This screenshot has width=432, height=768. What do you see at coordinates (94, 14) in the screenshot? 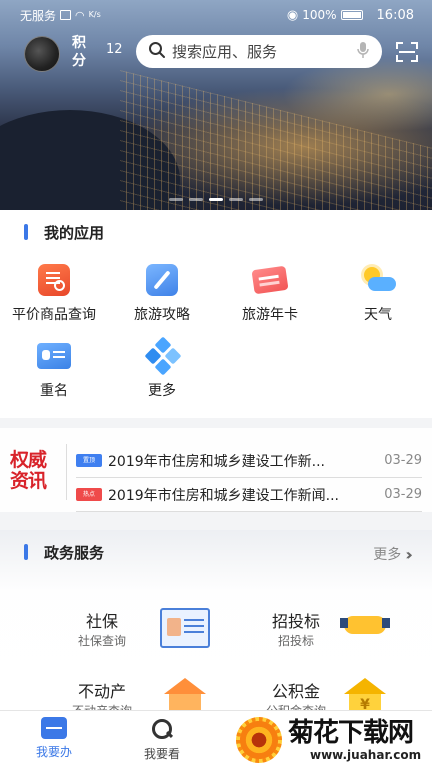
I see `net-speed-unit: K/s` at bounding box center [94, 14].